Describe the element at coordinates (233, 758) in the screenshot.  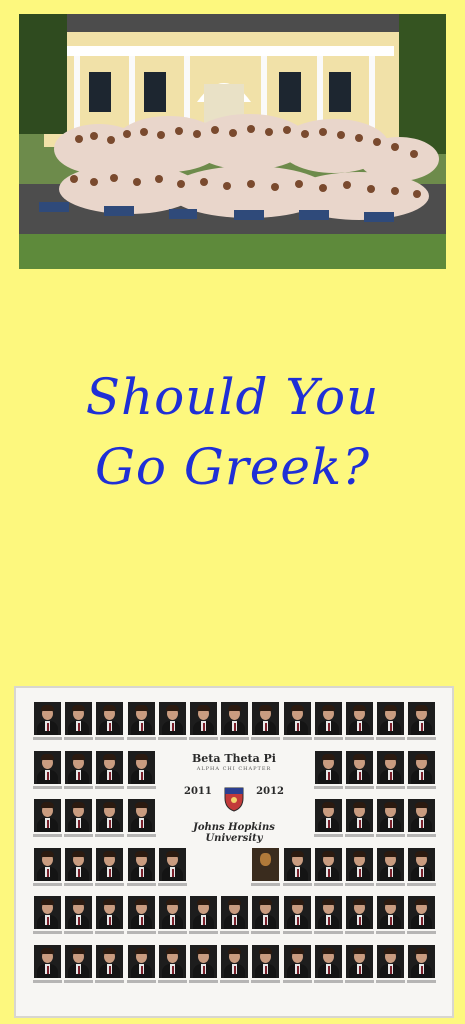
I see `composite-title: Beta Theta Pi` at that location.